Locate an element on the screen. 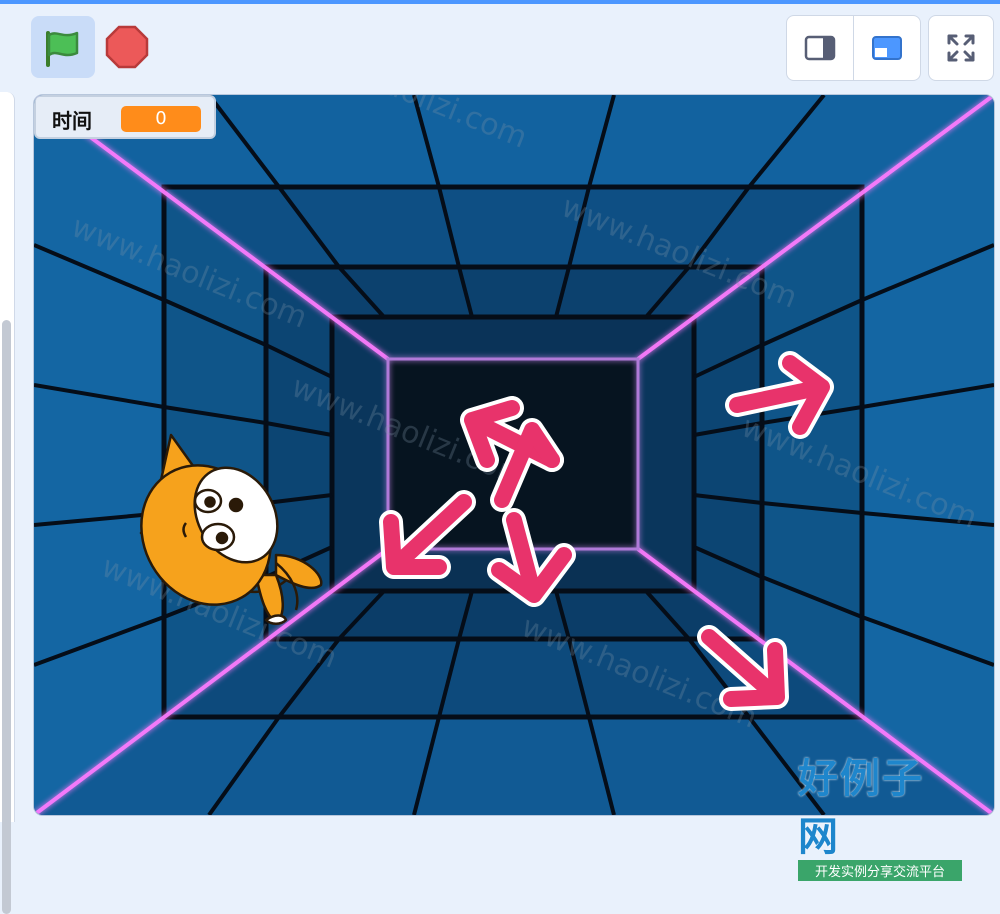 The image size is (1000, 914). large-stage-icon is located at coordinates (887, 48).